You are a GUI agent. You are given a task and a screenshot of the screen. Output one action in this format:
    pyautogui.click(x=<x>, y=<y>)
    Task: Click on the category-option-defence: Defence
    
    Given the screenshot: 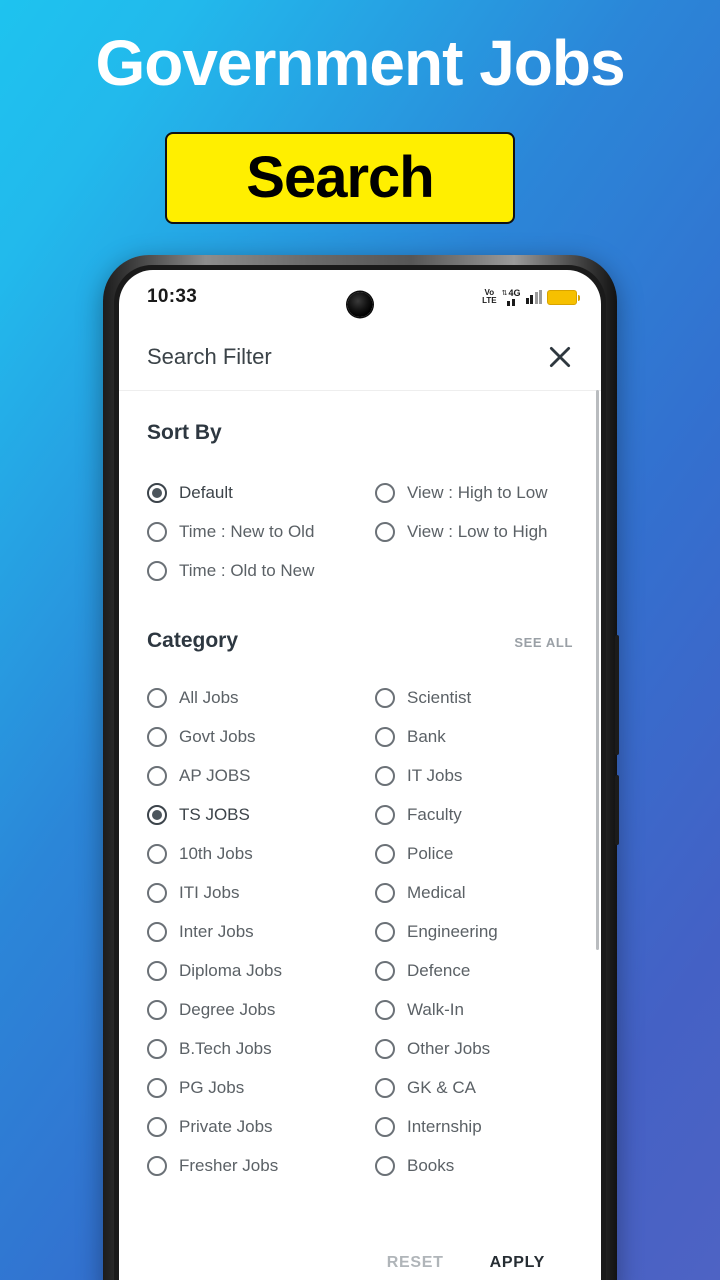 What is the action you would take?
    pyautogui.click(x=474, y=970)
    